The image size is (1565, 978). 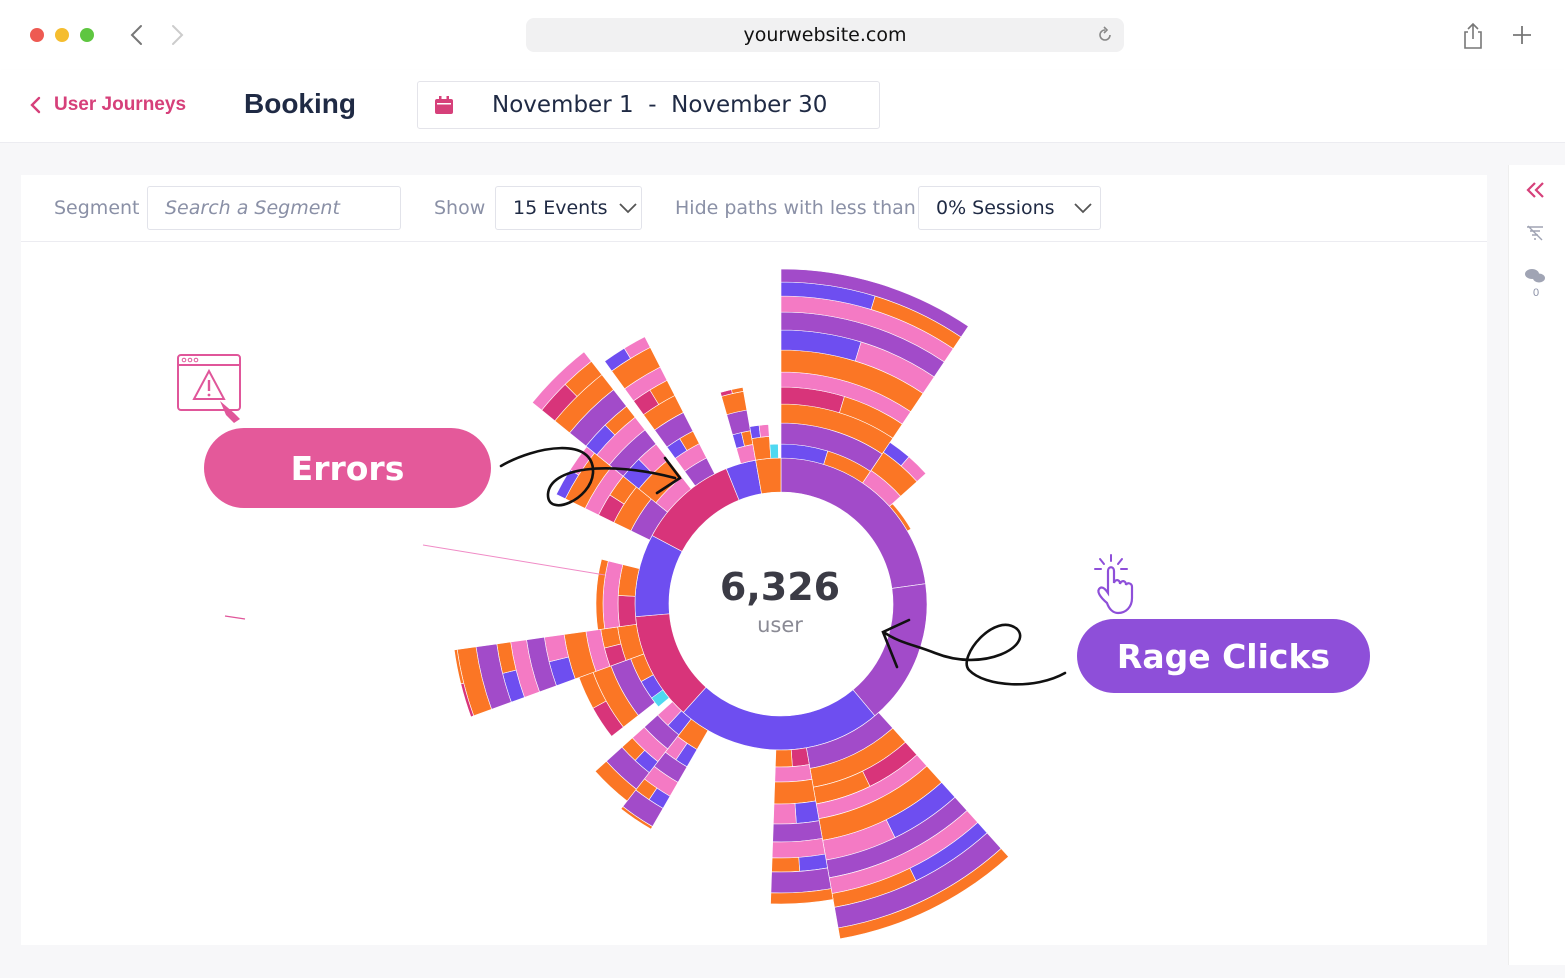 I want to click on center-user-label: user, so click(x=780, y=625).